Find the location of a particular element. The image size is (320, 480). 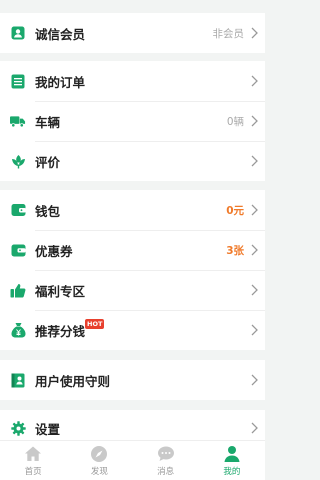

review-flower-icon is located at coordinates (18, 161).